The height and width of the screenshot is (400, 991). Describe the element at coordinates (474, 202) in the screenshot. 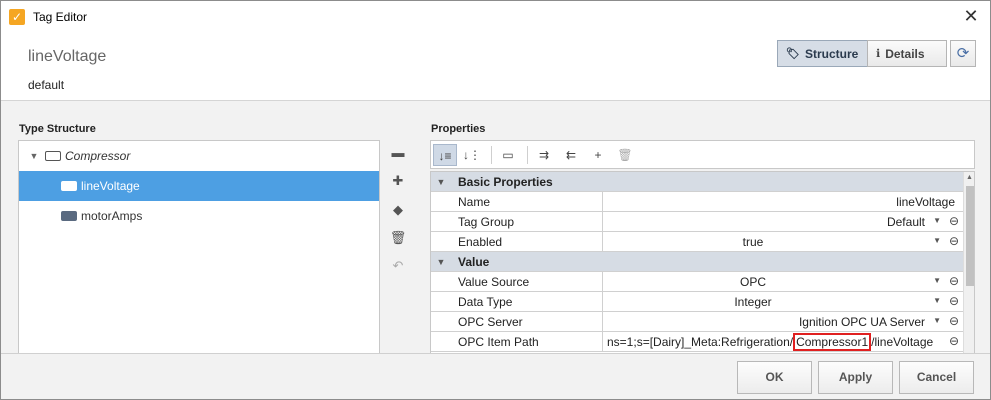

I see `property-name: Name` at that location.